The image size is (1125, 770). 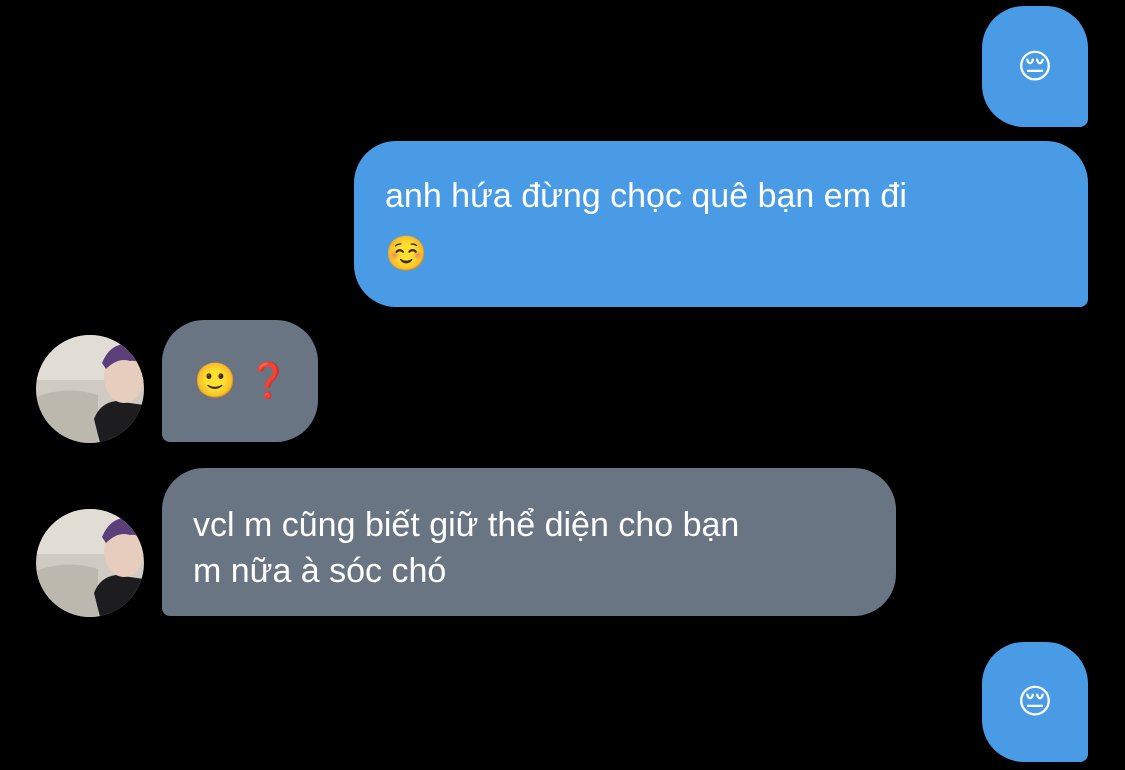 What do you see at coordinates (320, 571) in the screenshot?
I see `message-text-line-2: m nữa à sóc chó` at bounding box center [320, 571].